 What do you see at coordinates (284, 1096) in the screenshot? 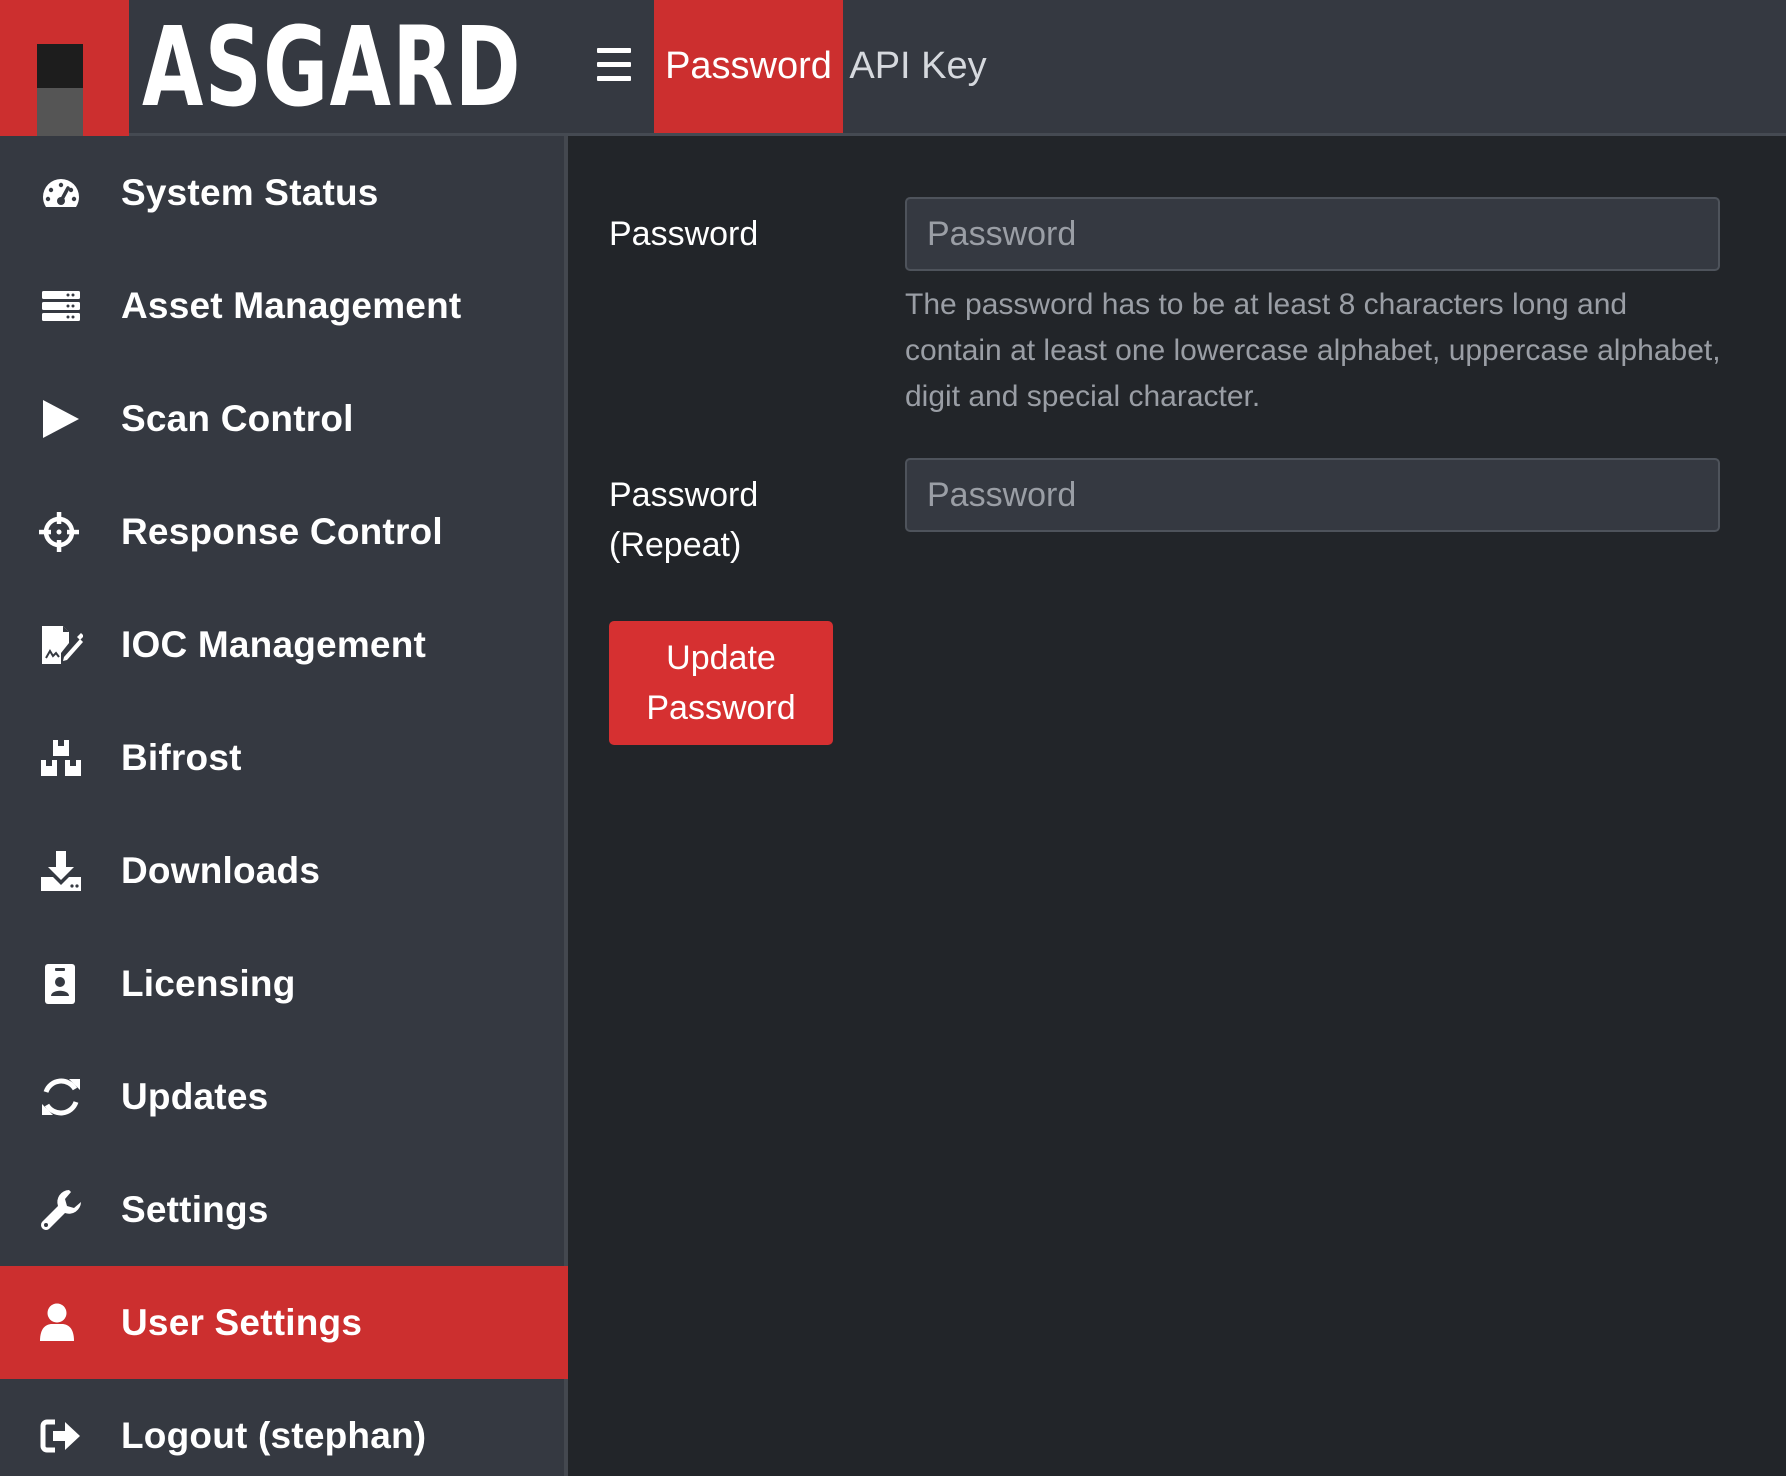
I see `sidebar-item-updates: Updates` at bounding box center [284, 1096].